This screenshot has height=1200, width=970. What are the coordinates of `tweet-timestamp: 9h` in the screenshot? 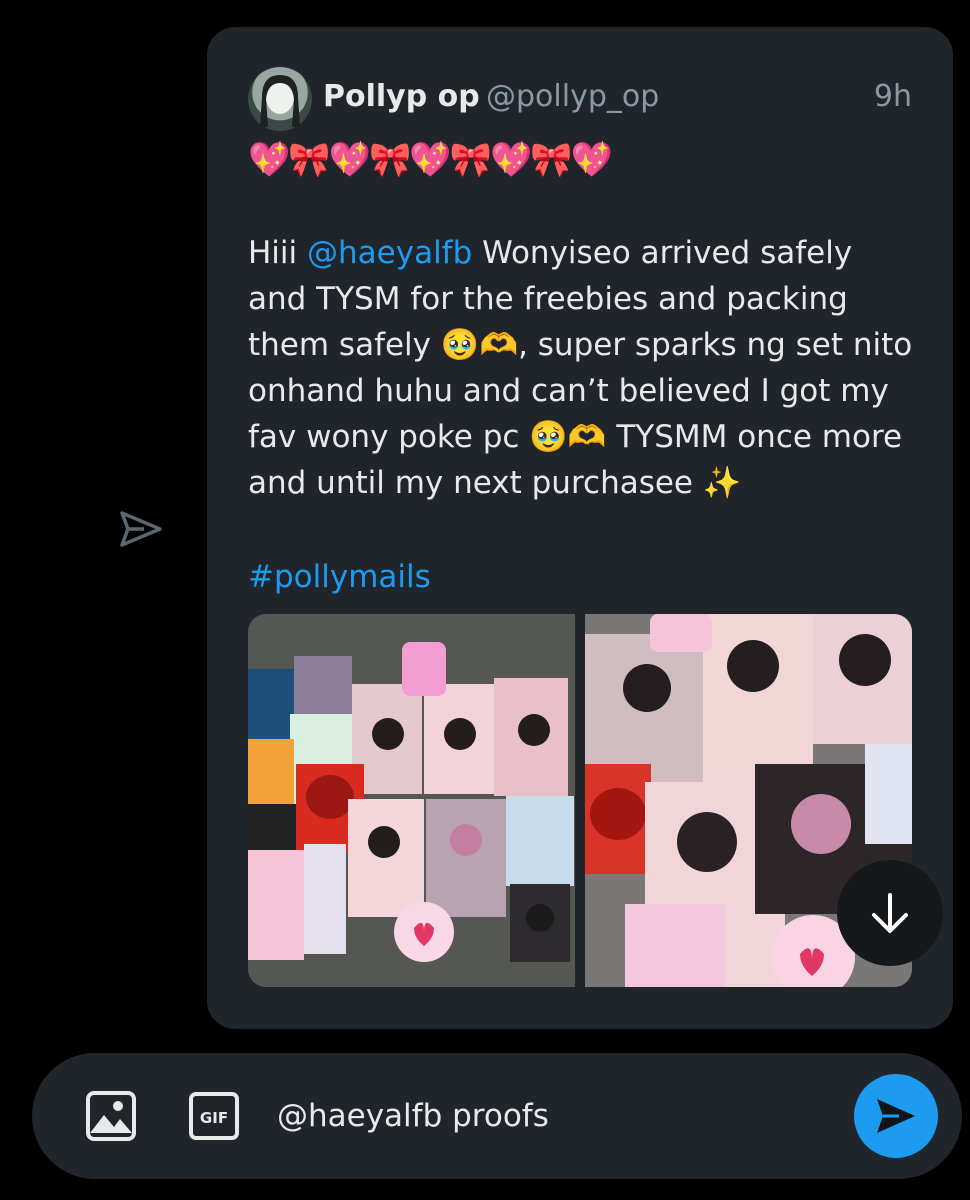 It's located at (892, 96).